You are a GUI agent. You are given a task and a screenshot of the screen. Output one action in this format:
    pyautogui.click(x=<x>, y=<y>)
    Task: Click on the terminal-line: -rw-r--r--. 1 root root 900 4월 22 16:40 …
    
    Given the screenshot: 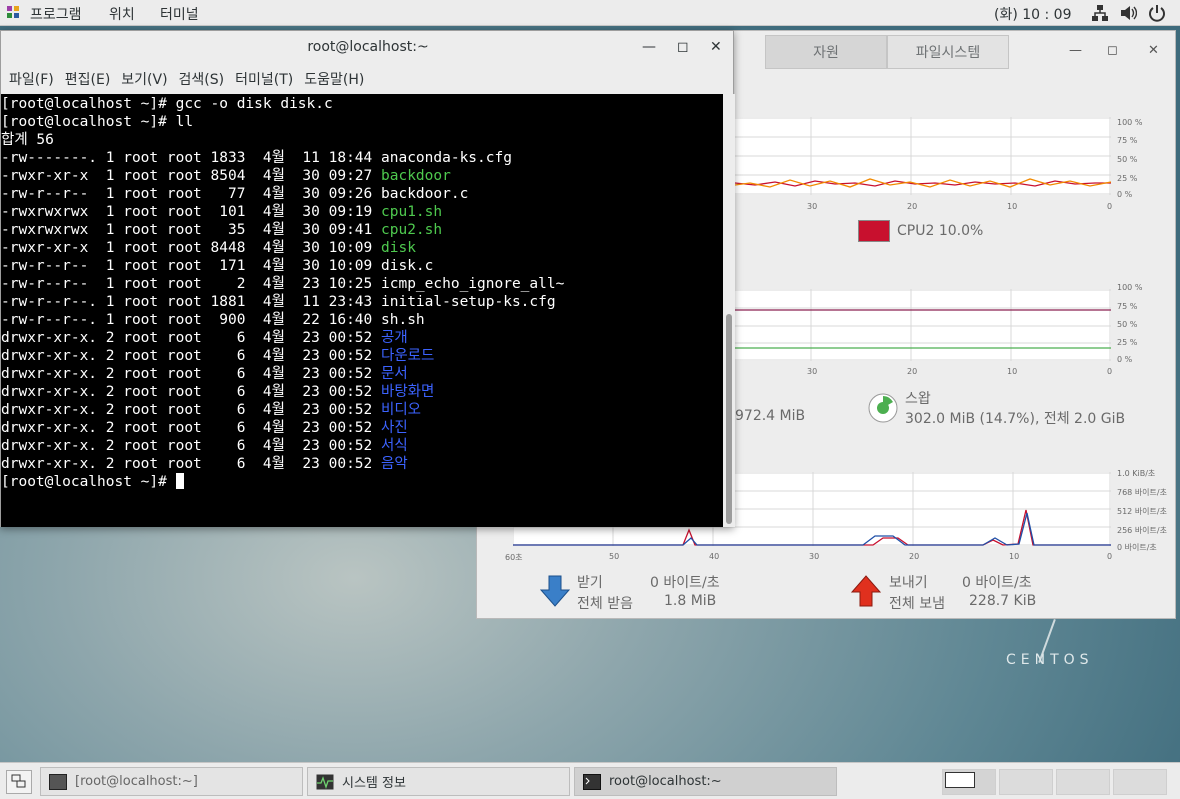 What is the action you would take?
    pyautogui.click(x=362, y=320)
    